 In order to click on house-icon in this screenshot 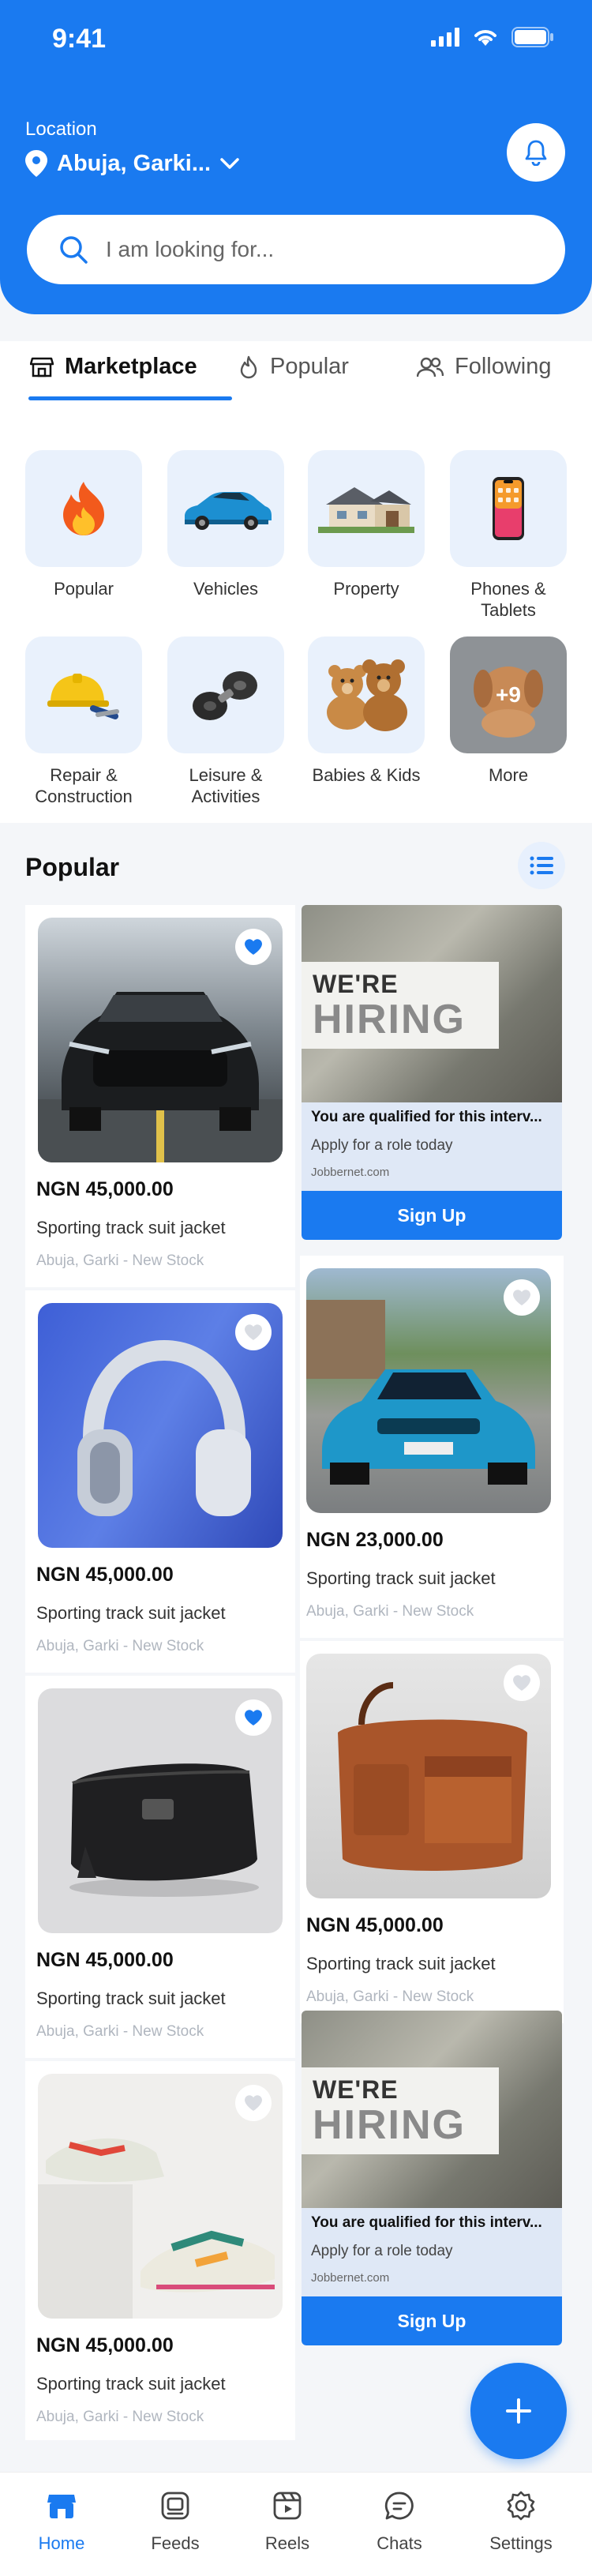, I will do `click(366, 510)`.